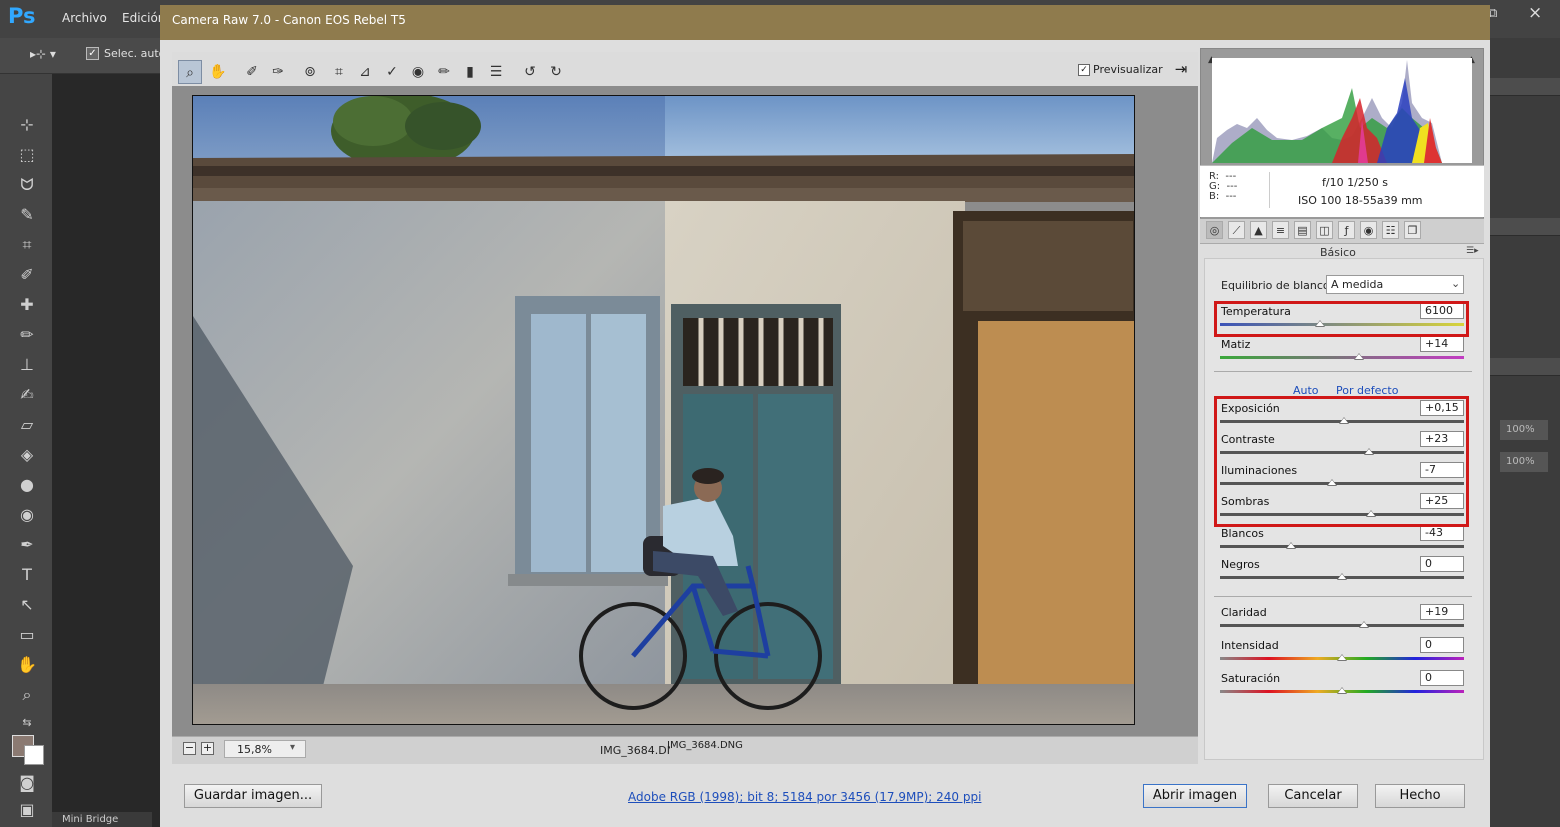 Image resolution: width=1560 pixels, height=827 pixels. What do you see at coordinates (27, 395) in the screenshot?
I see `history-brush-icon: ✍` at bounding box center [27, 395].